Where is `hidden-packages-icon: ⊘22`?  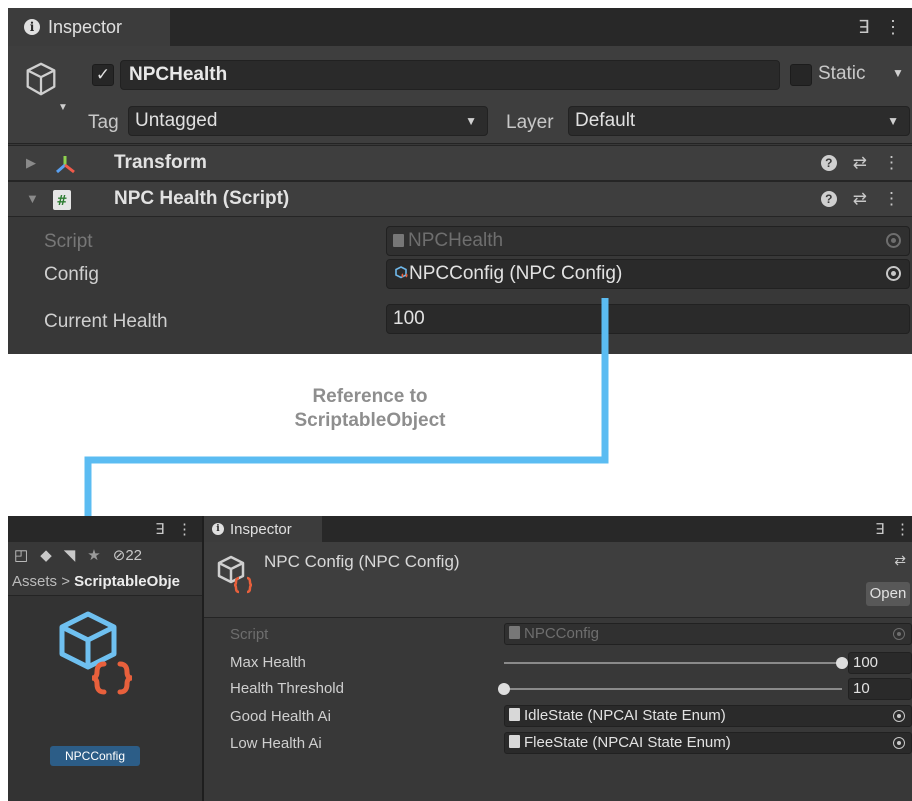
hidden-packages-icon: ⊘22 is located at coordinates (127, 555).